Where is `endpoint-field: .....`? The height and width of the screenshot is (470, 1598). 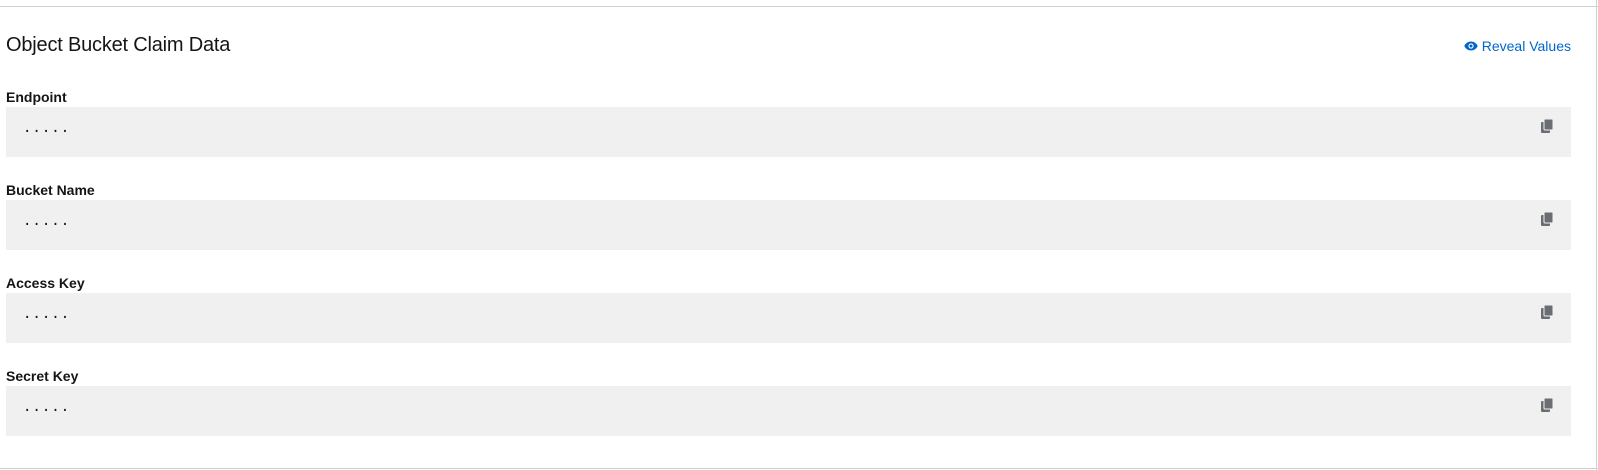 endpoint-field: ..... is located at coordinates (788, 132).